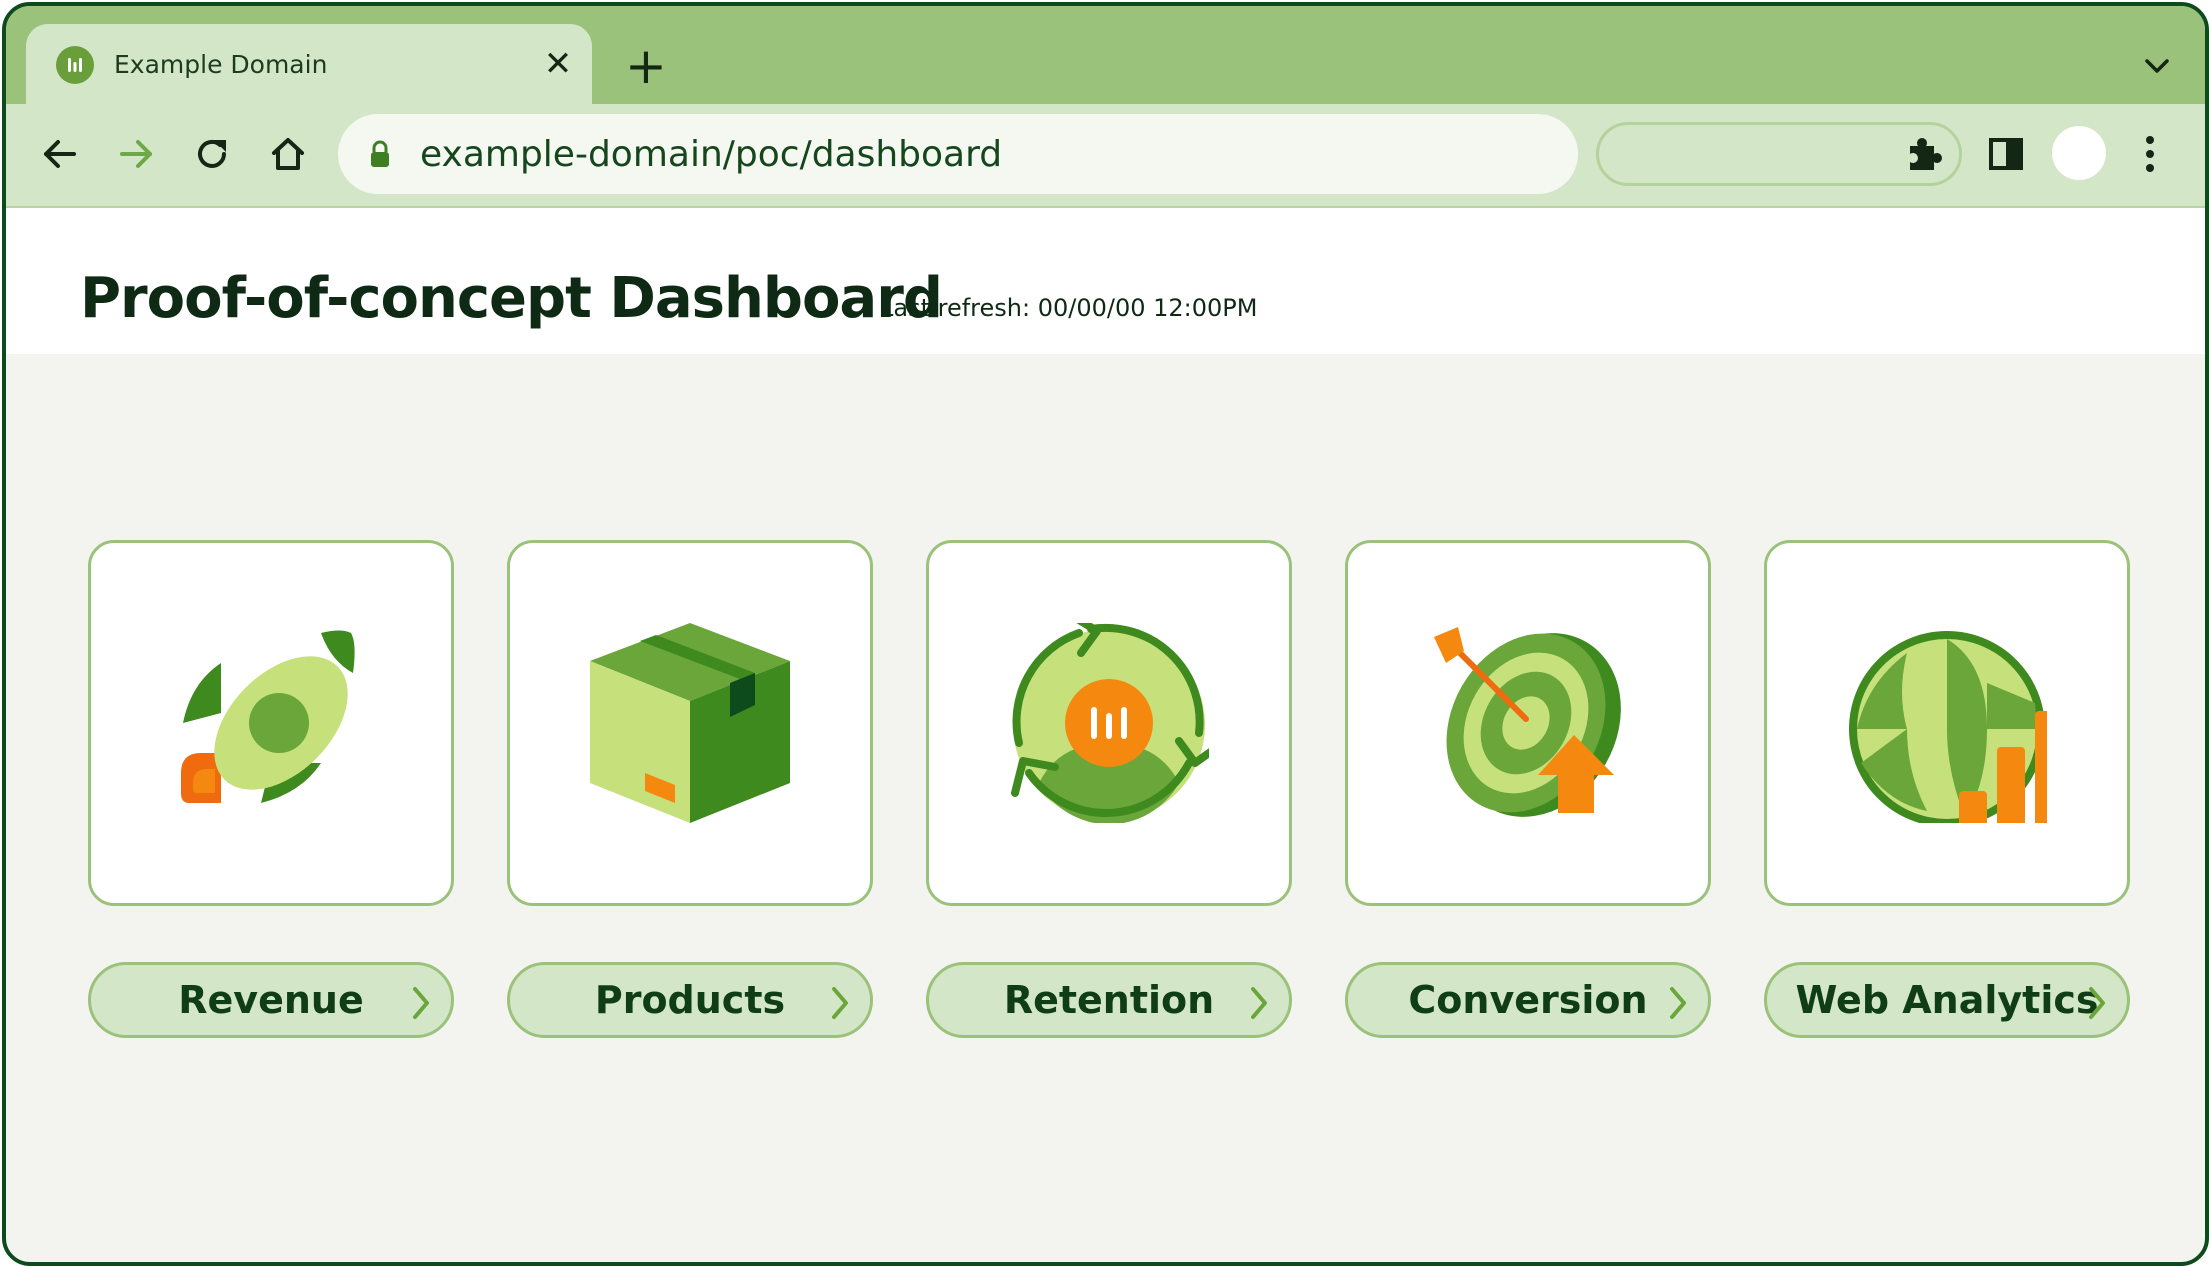 The width and height of the screenshot is (2209, 1266). I want to click on retention-cycle-icon, so click(1110, 723).